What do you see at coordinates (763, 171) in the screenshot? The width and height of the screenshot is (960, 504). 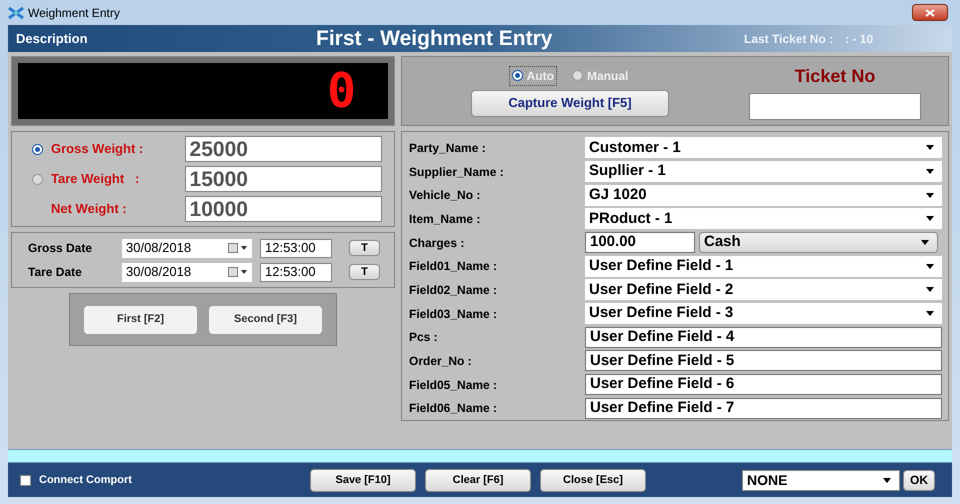 I see `dropdown-field: Supllier - 1` at bounding box center [763, 171].